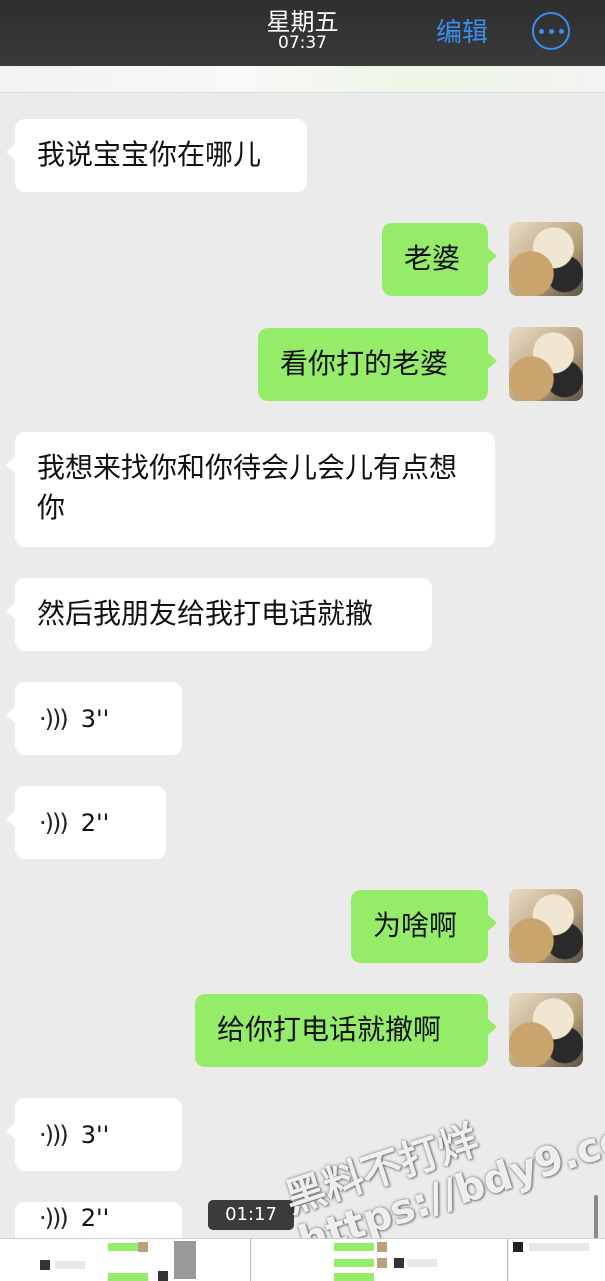  What do you see at coordinates (302, 43) in the screenshot?
I see `chat-time: 07:37` at bounding box center [302, 43].